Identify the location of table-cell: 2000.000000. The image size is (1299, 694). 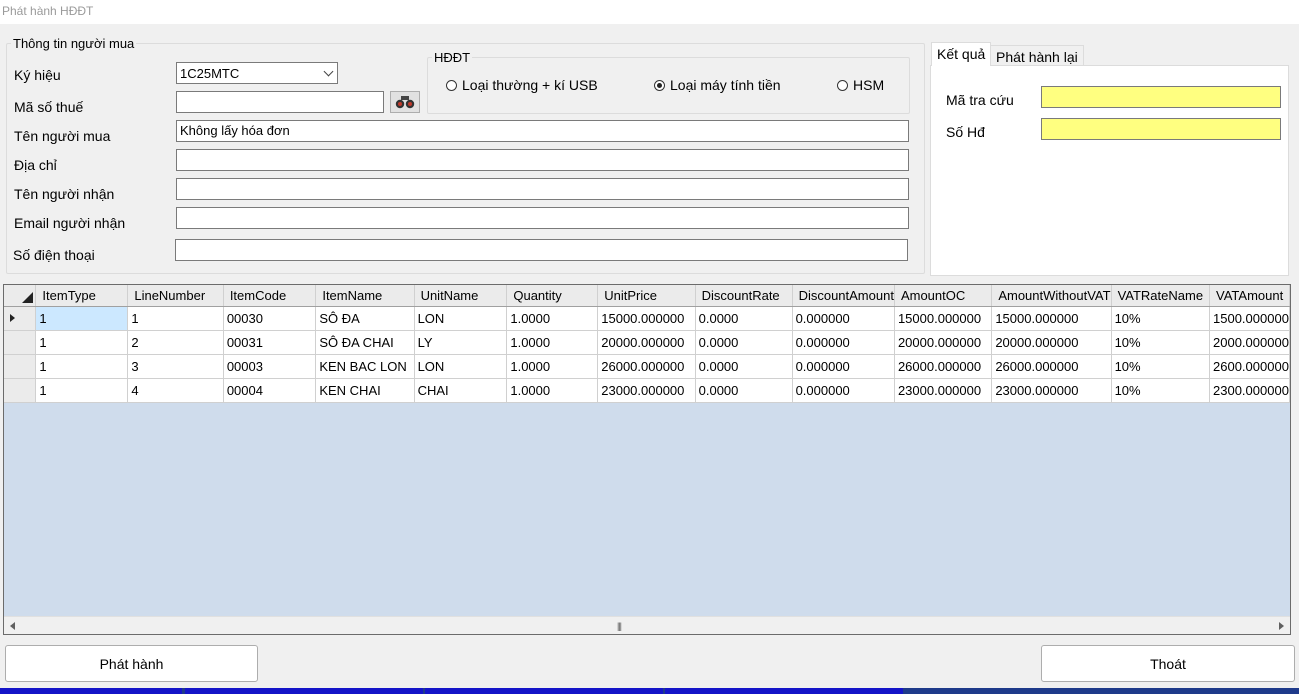
(1249, 342).